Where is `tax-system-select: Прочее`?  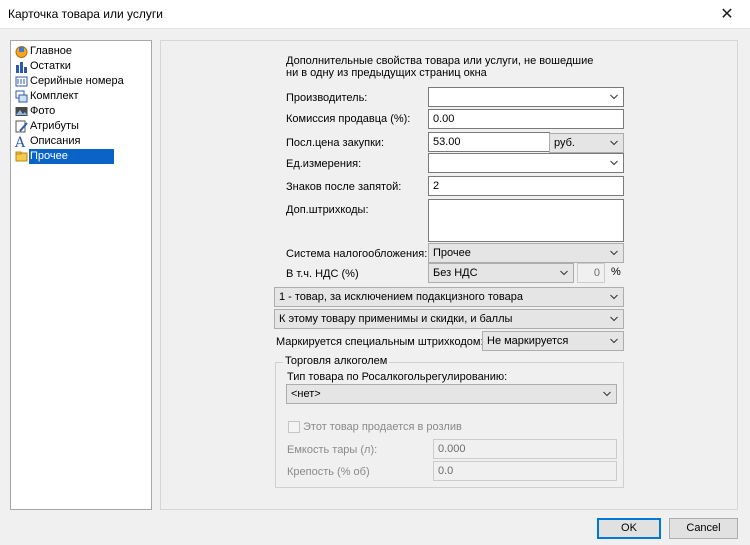 tax-system-select: Прочее is located at coordinates (526, 253).